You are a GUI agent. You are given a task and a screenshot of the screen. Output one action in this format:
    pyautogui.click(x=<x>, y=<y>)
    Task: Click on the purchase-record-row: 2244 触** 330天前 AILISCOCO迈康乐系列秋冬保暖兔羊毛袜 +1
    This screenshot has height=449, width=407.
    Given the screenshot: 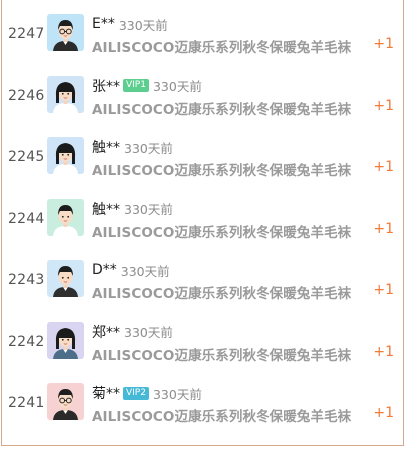 What is the action you would take?
    pyautogui.click(x=202, y=229)
    